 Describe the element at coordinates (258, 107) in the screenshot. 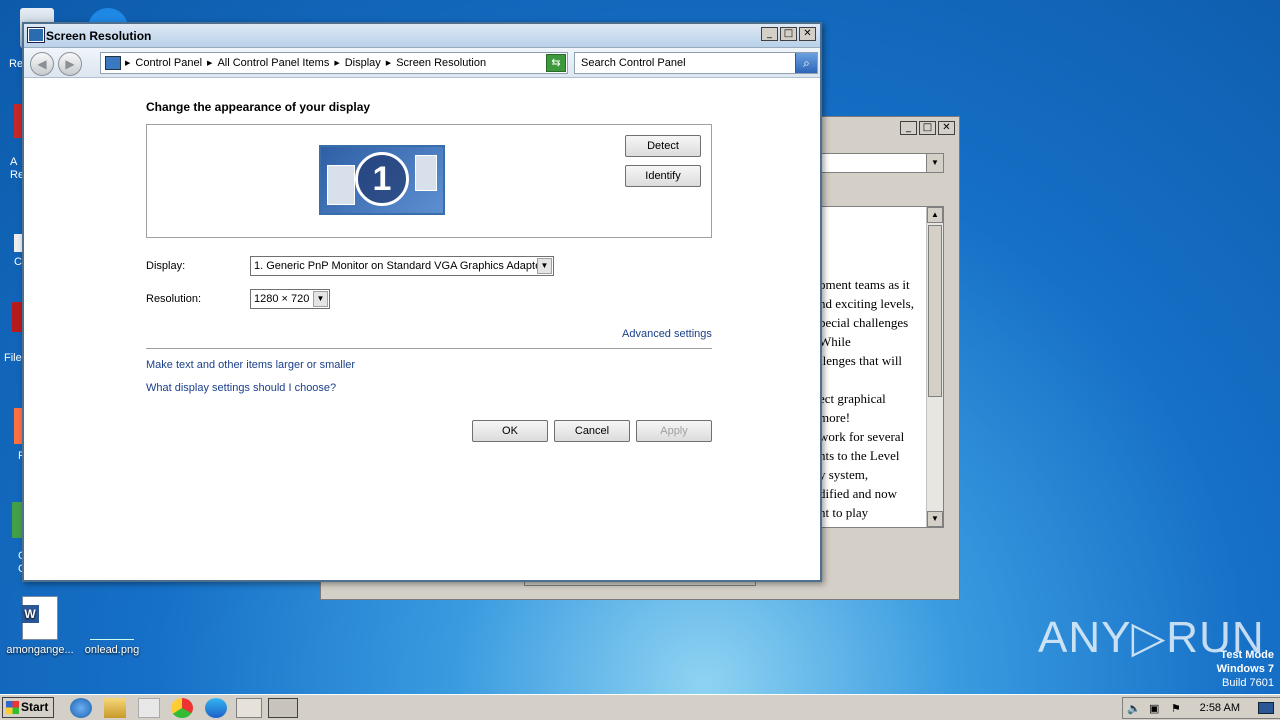

I see `page-title: Change the appearance of your display` at that location.